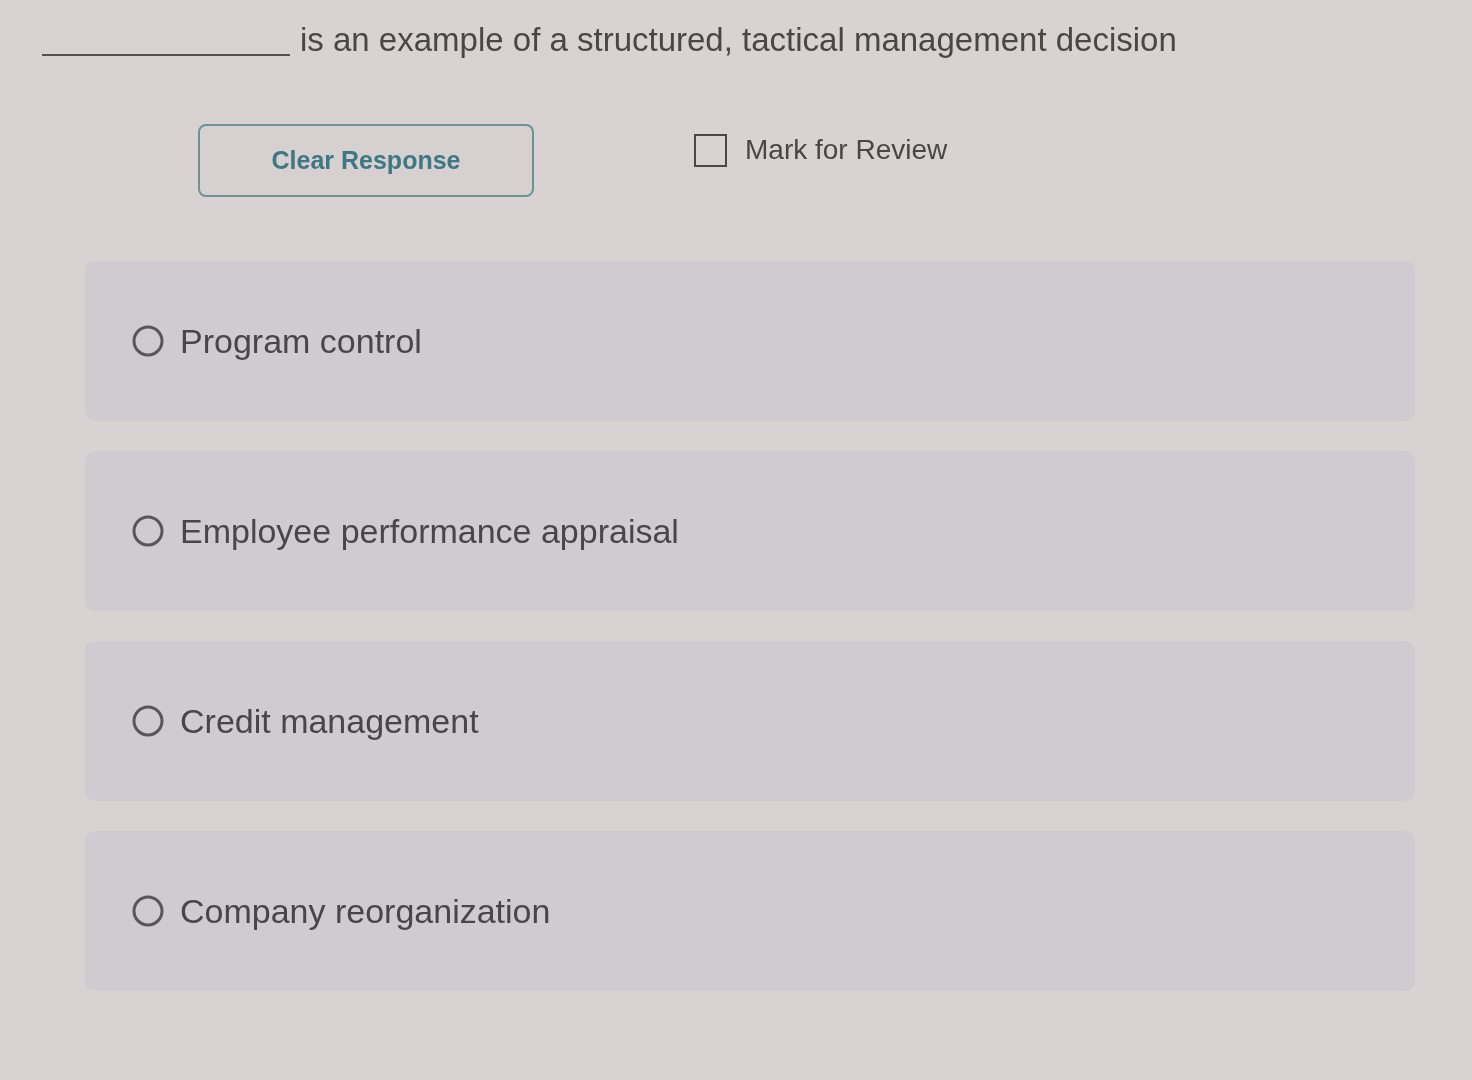 The height and width of the screenshot is (1080, 1472). Describe the element at coordinates (846, 150) in the screenshot. I see `mark-for-review-label: Mark for Review` at that location.